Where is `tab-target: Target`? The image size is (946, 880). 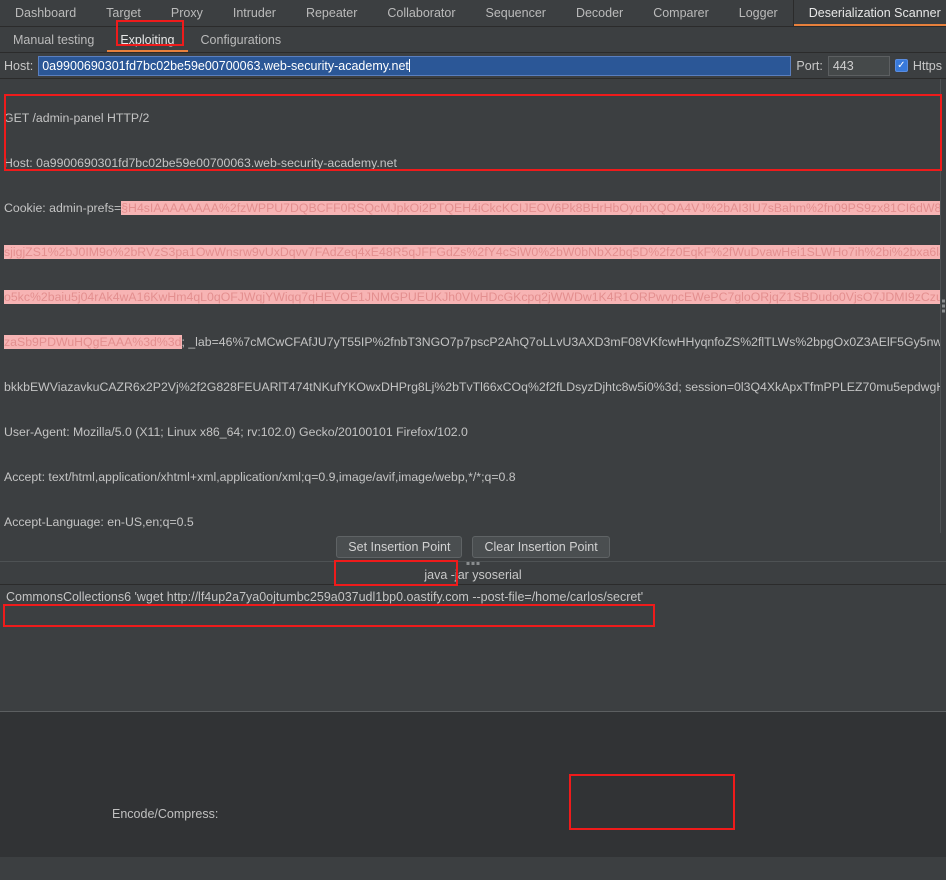
tab-target: Target is located at coordinates (123, 13).